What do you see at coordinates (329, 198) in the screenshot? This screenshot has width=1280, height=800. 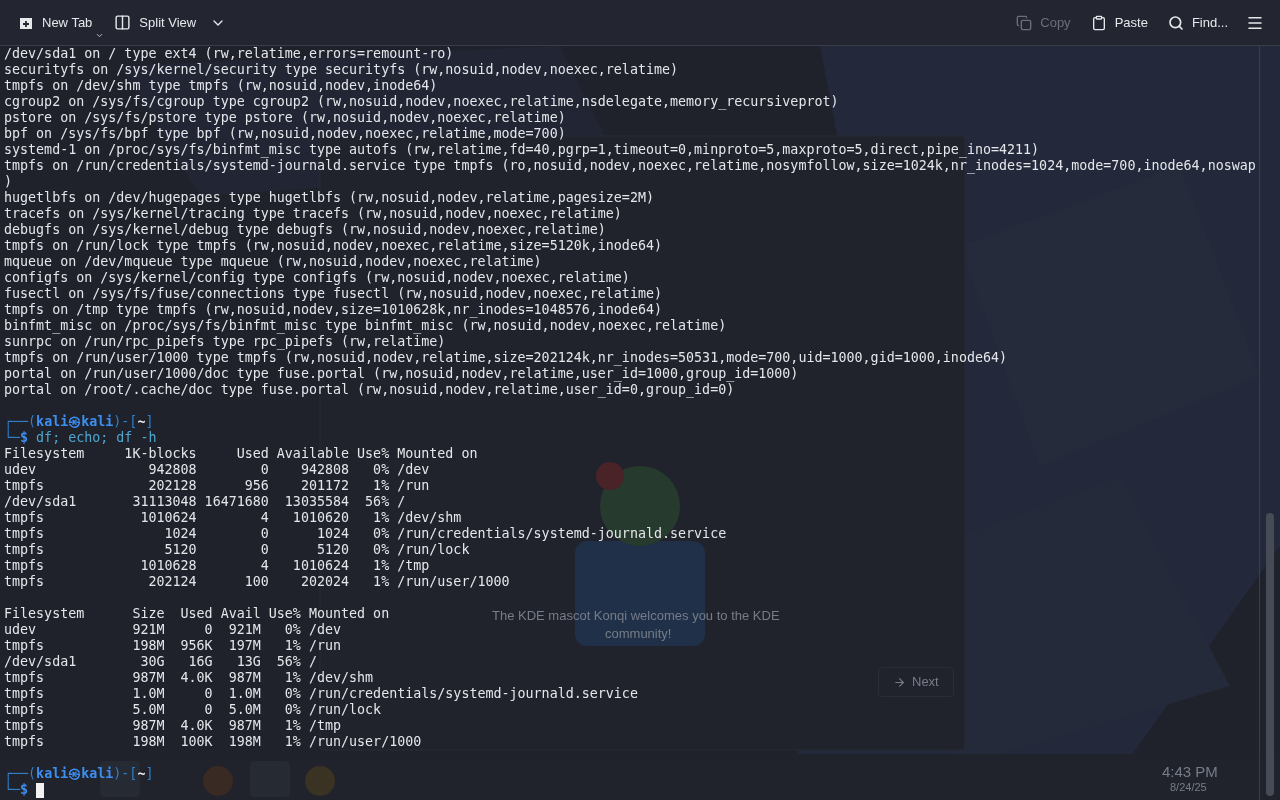 I see `terminal-line: hugetlbfs on /dev/hugepages type hugetlbfs (rw,nosuid,nodev,relatime,pagesize=2M)` at bounding box center [329, 198].